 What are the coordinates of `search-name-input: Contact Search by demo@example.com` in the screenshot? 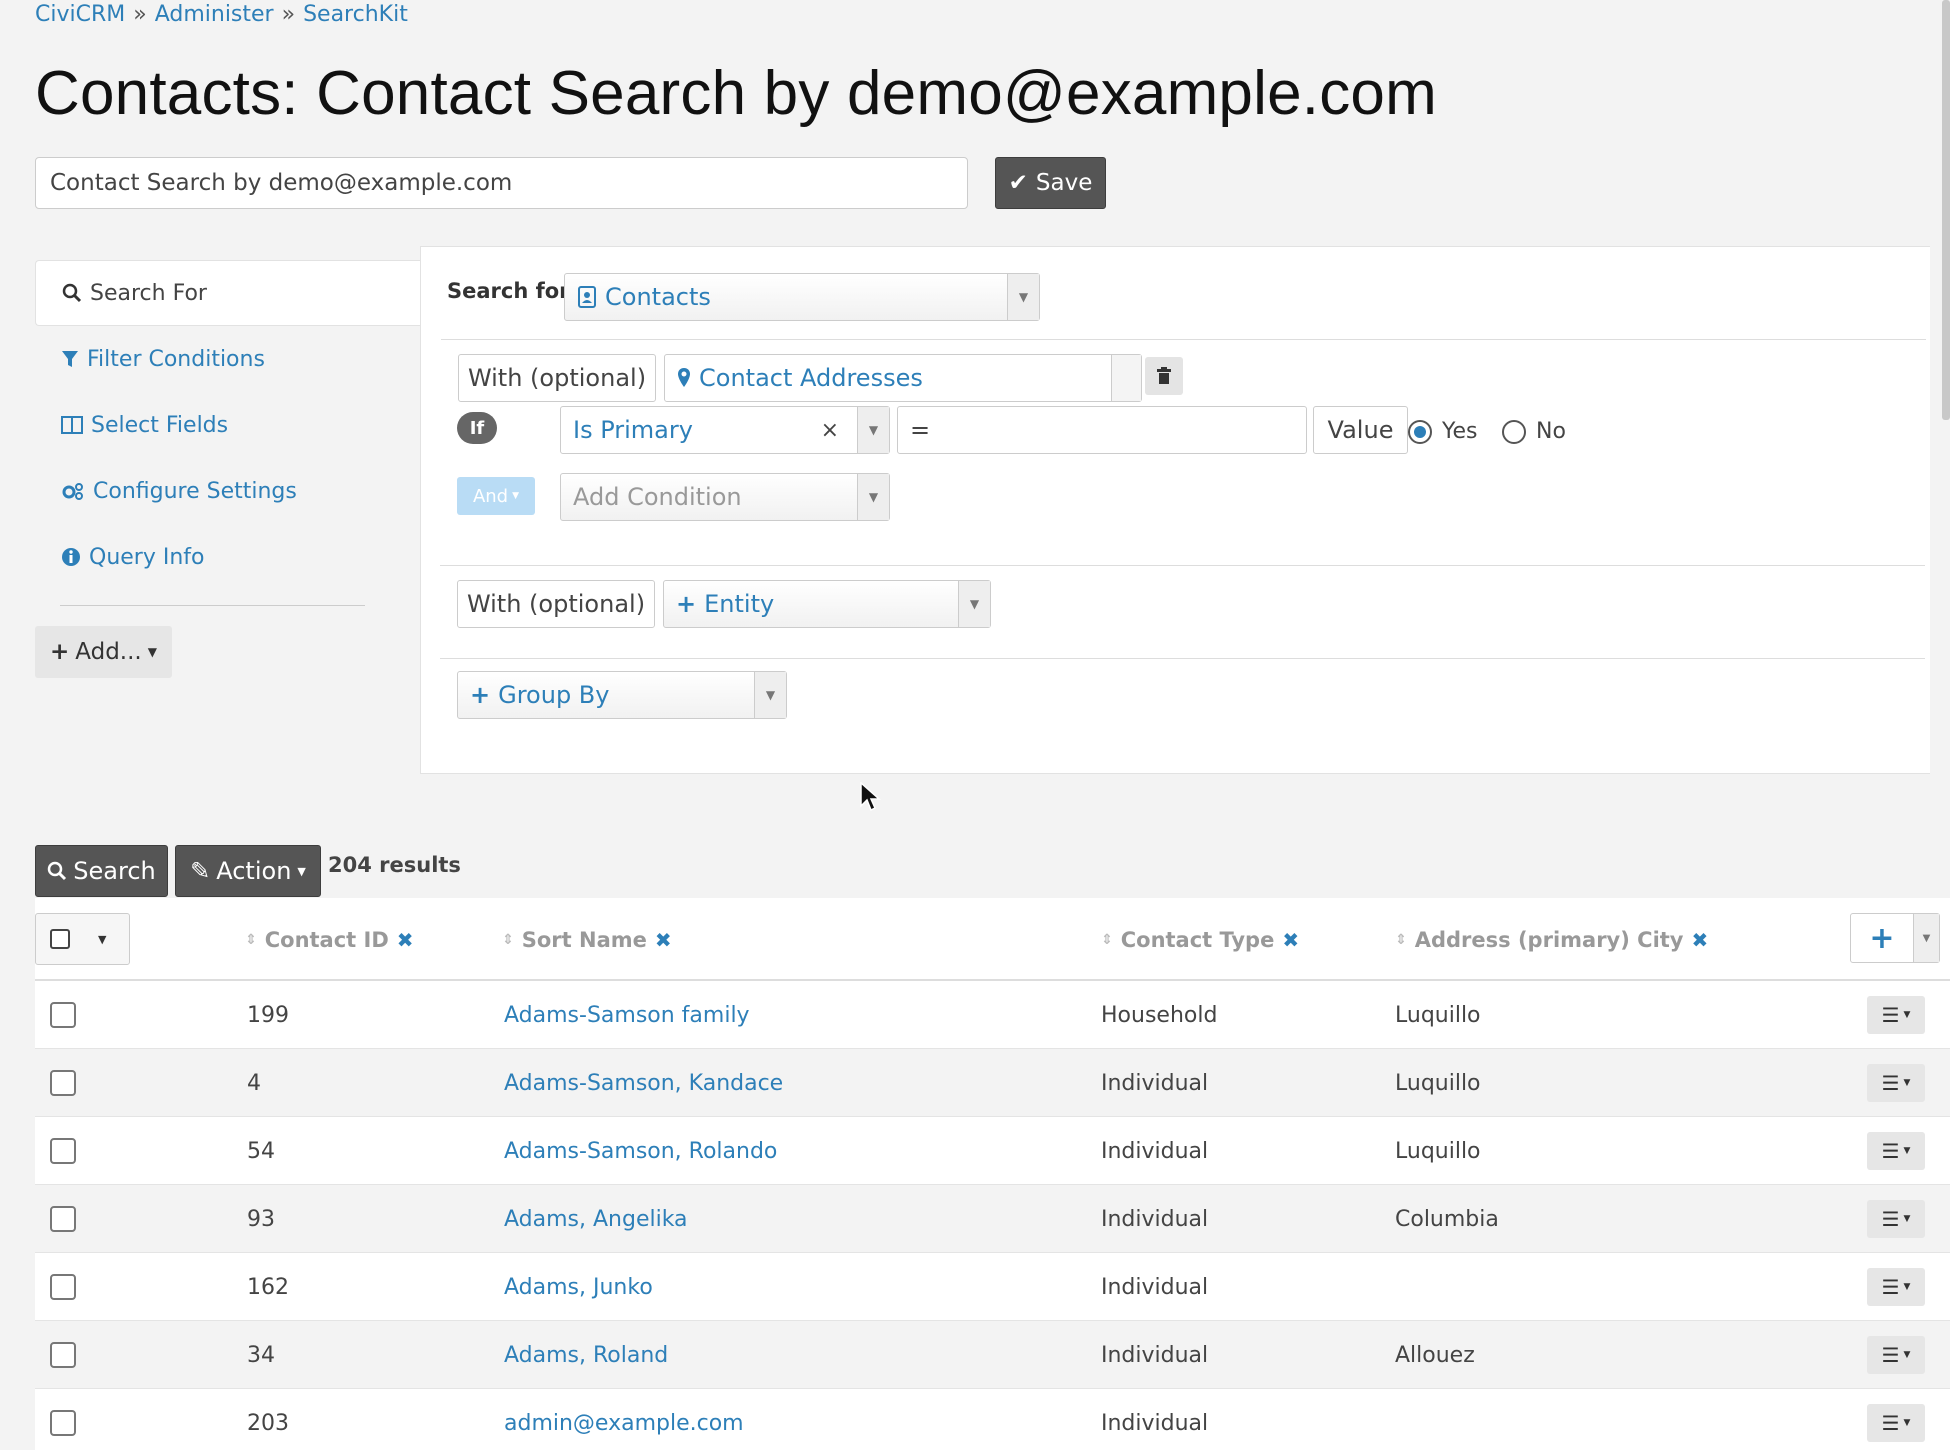 It's located at (501, 183).